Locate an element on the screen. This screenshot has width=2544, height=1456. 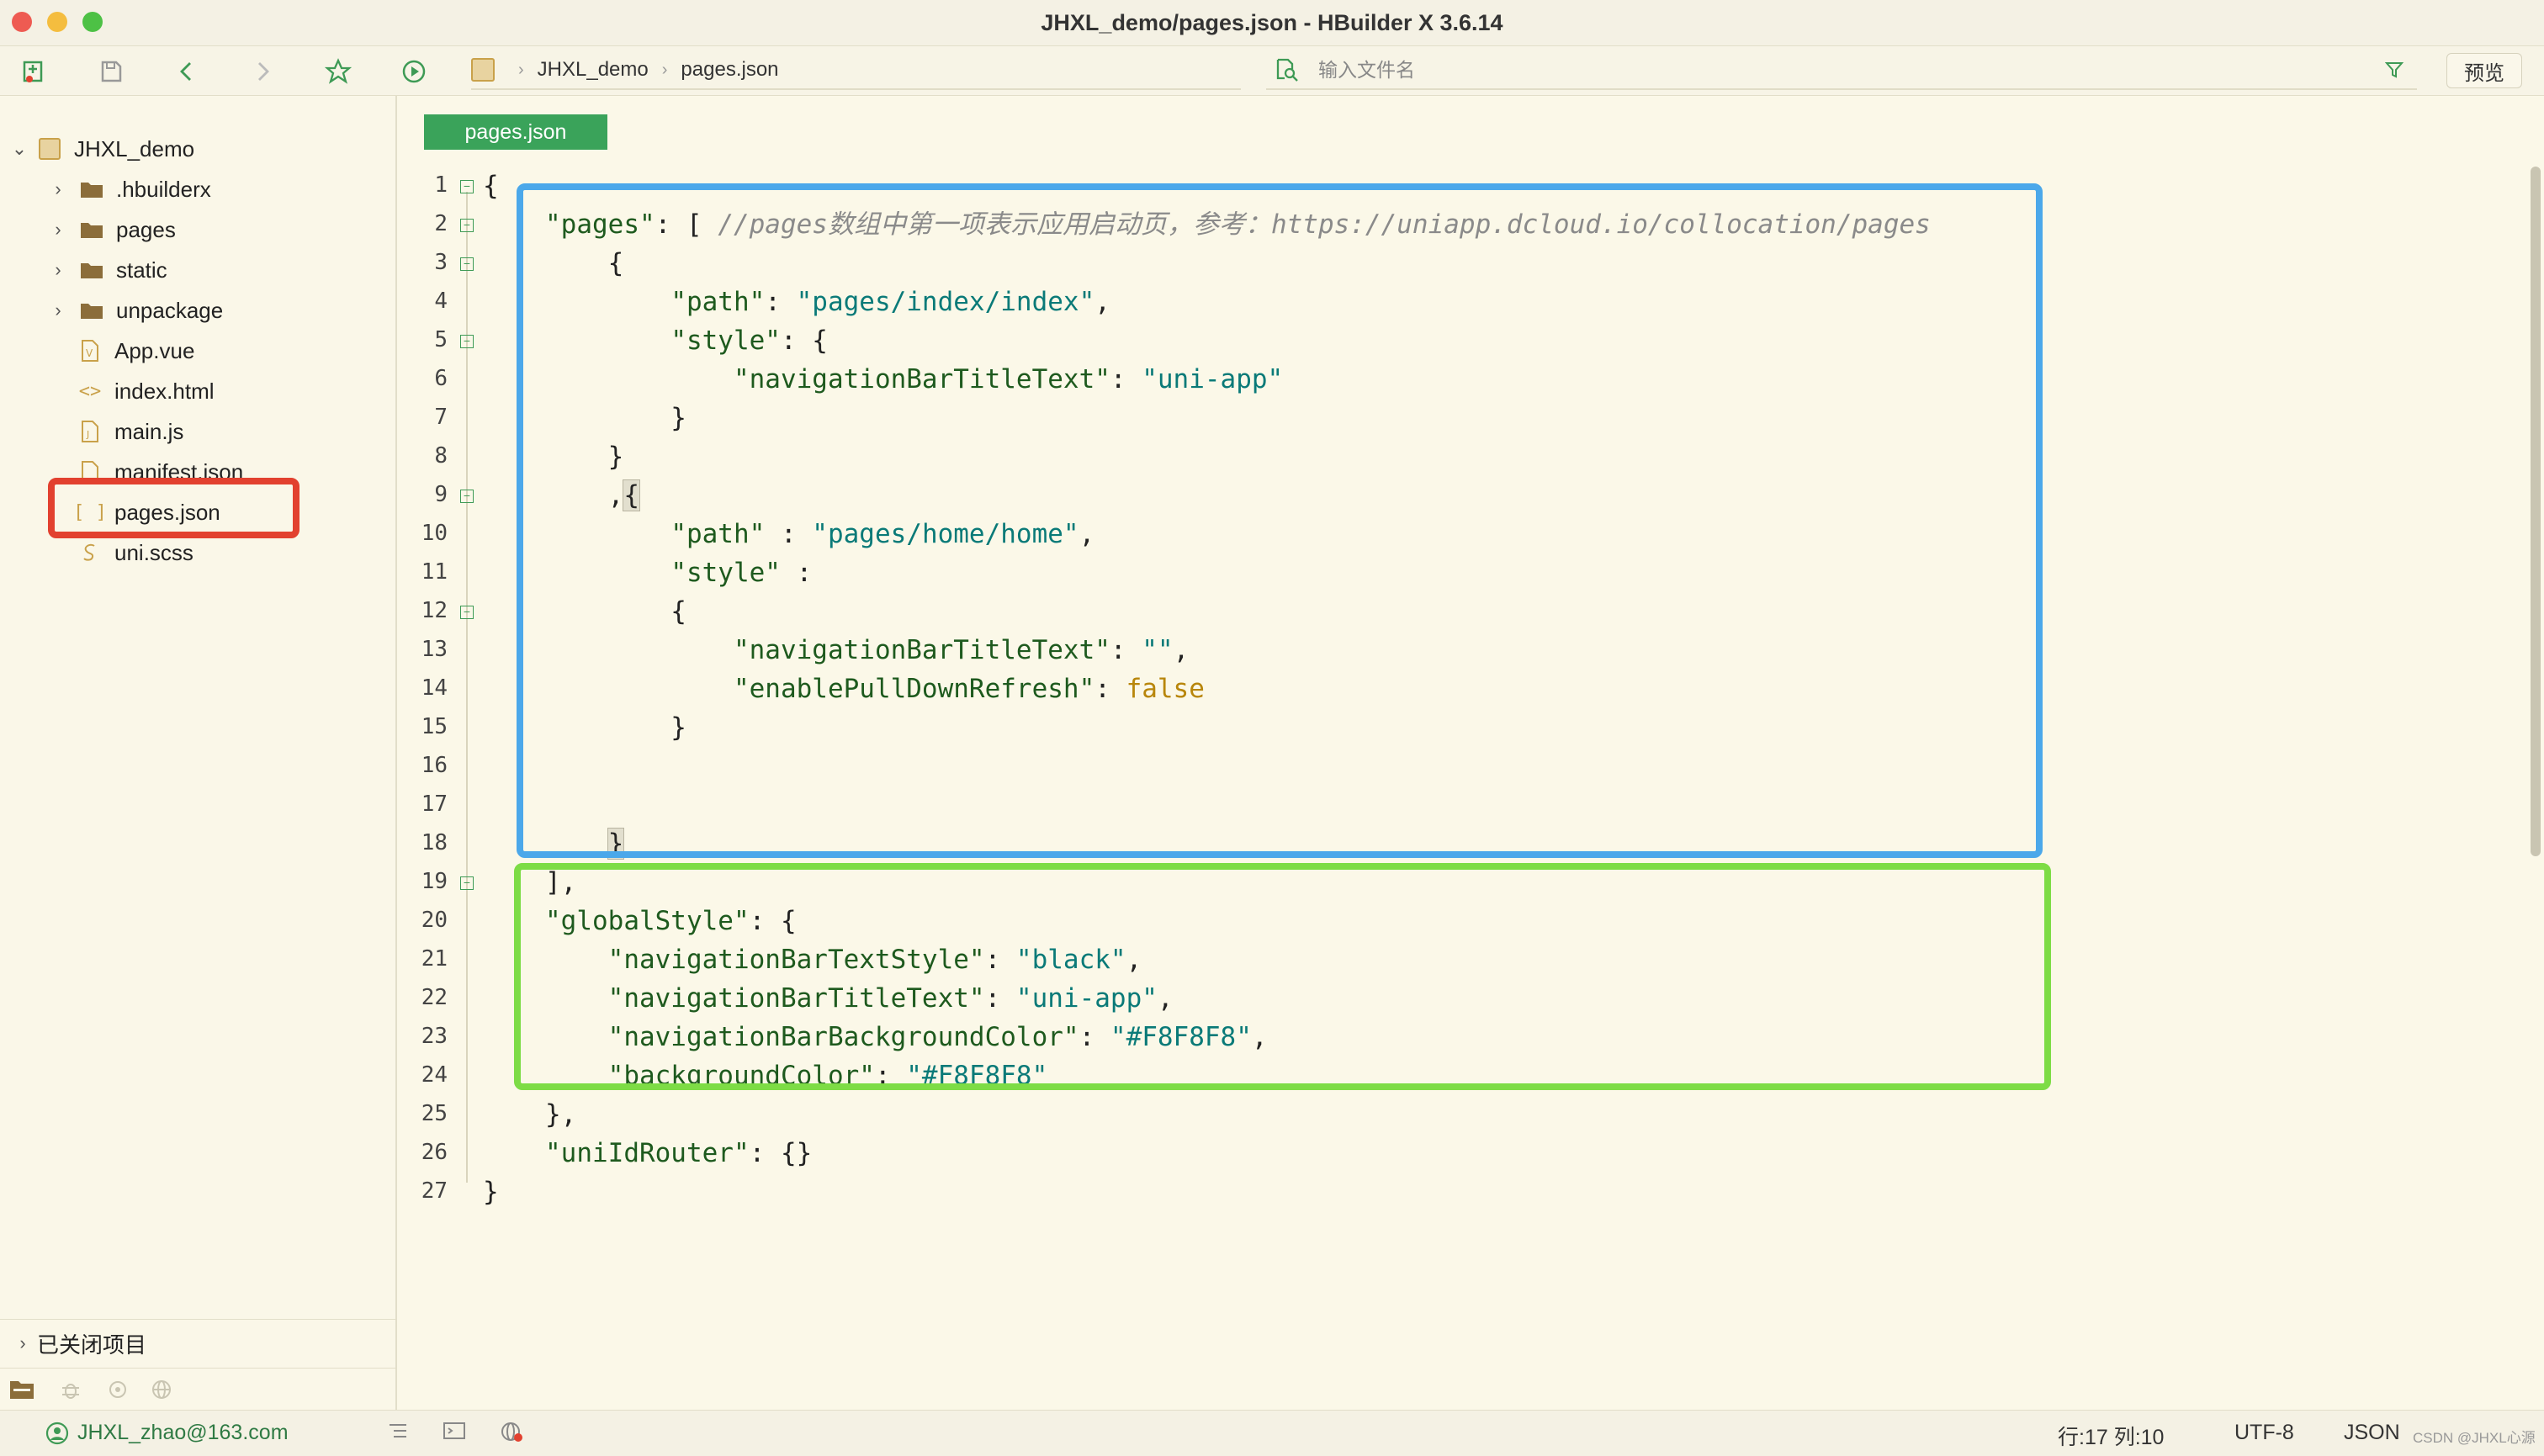
language-mode: JSON is located at coordinates (2372, 1433).